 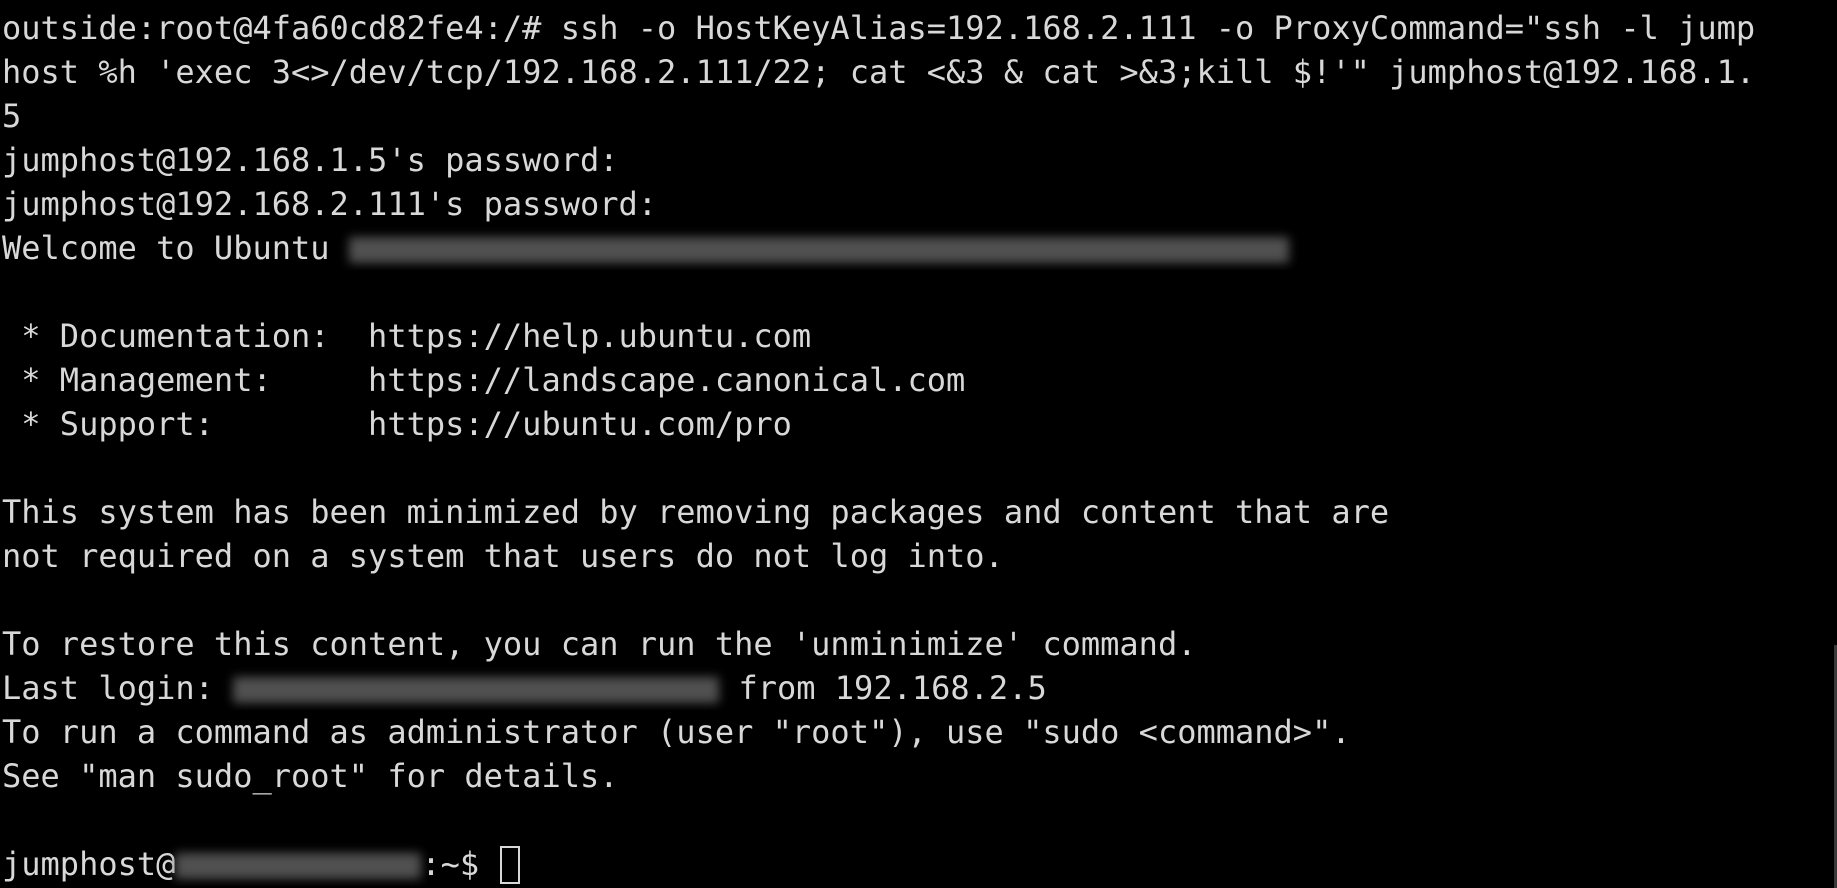 What do you see at coordinates (330, 204) in the screenshot?
I see `terminal-line: jumphost@192.168.2.111's password:` at bounding box center [330, 204].